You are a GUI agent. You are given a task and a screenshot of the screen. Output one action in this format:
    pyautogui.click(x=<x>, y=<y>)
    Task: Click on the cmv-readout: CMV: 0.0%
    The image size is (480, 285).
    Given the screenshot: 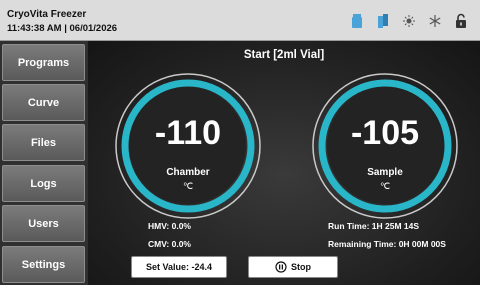 What is the action you would take?
    pyautogui.click(x=169, y=244)
    